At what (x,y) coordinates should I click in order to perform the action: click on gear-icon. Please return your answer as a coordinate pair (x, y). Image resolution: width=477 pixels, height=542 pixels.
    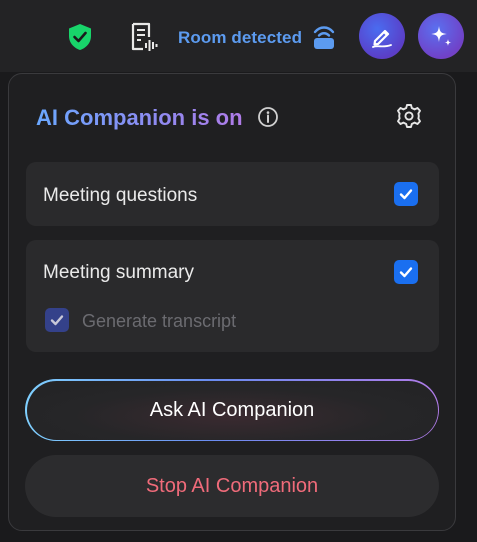
    Looking at the image, I should click on (409, 116).